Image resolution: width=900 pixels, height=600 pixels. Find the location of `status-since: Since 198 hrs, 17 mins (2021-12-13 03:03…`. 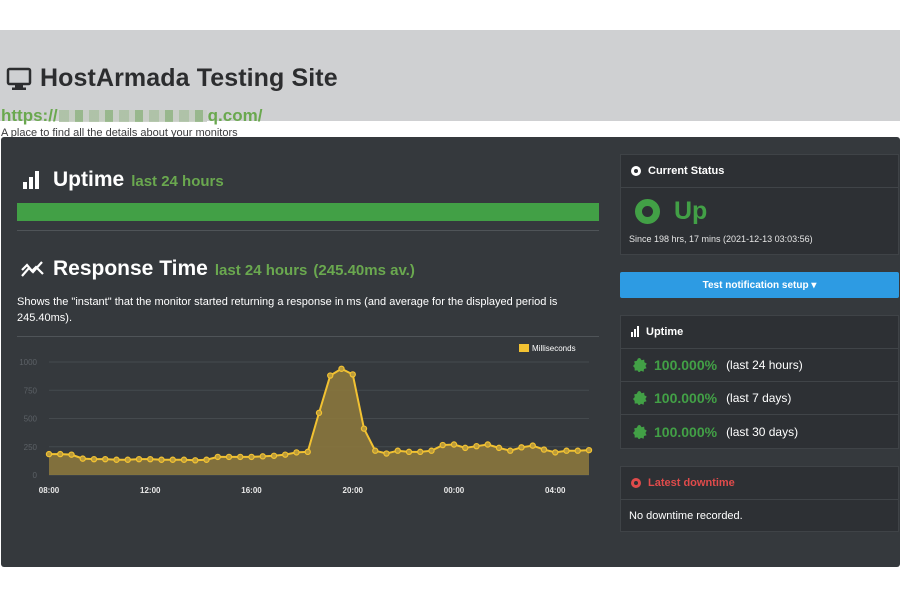

status-since: Since 198 hrs, 17 mins (2021-12-13 03:03… is located at coordinates (721, 239).